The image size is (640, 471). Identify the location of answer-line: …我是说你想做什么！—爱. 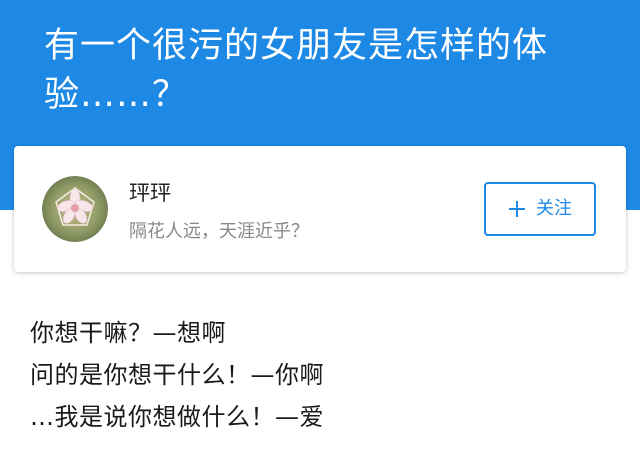
(177, 417).